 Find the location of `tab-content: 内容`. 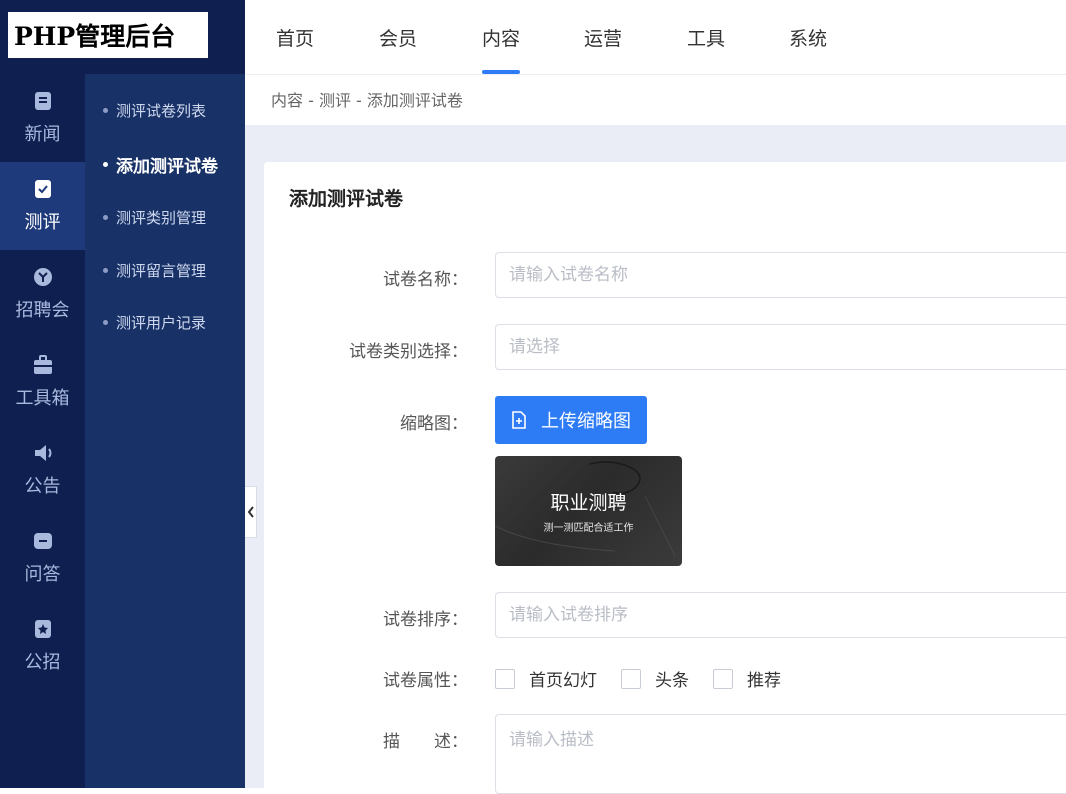

tab-content: 内容 is located at coordinates (501, 49).